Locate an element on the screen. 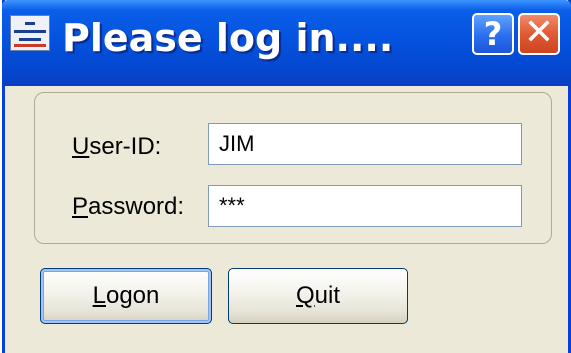  close-icon: ✕ is located at coordinates (539, 32).